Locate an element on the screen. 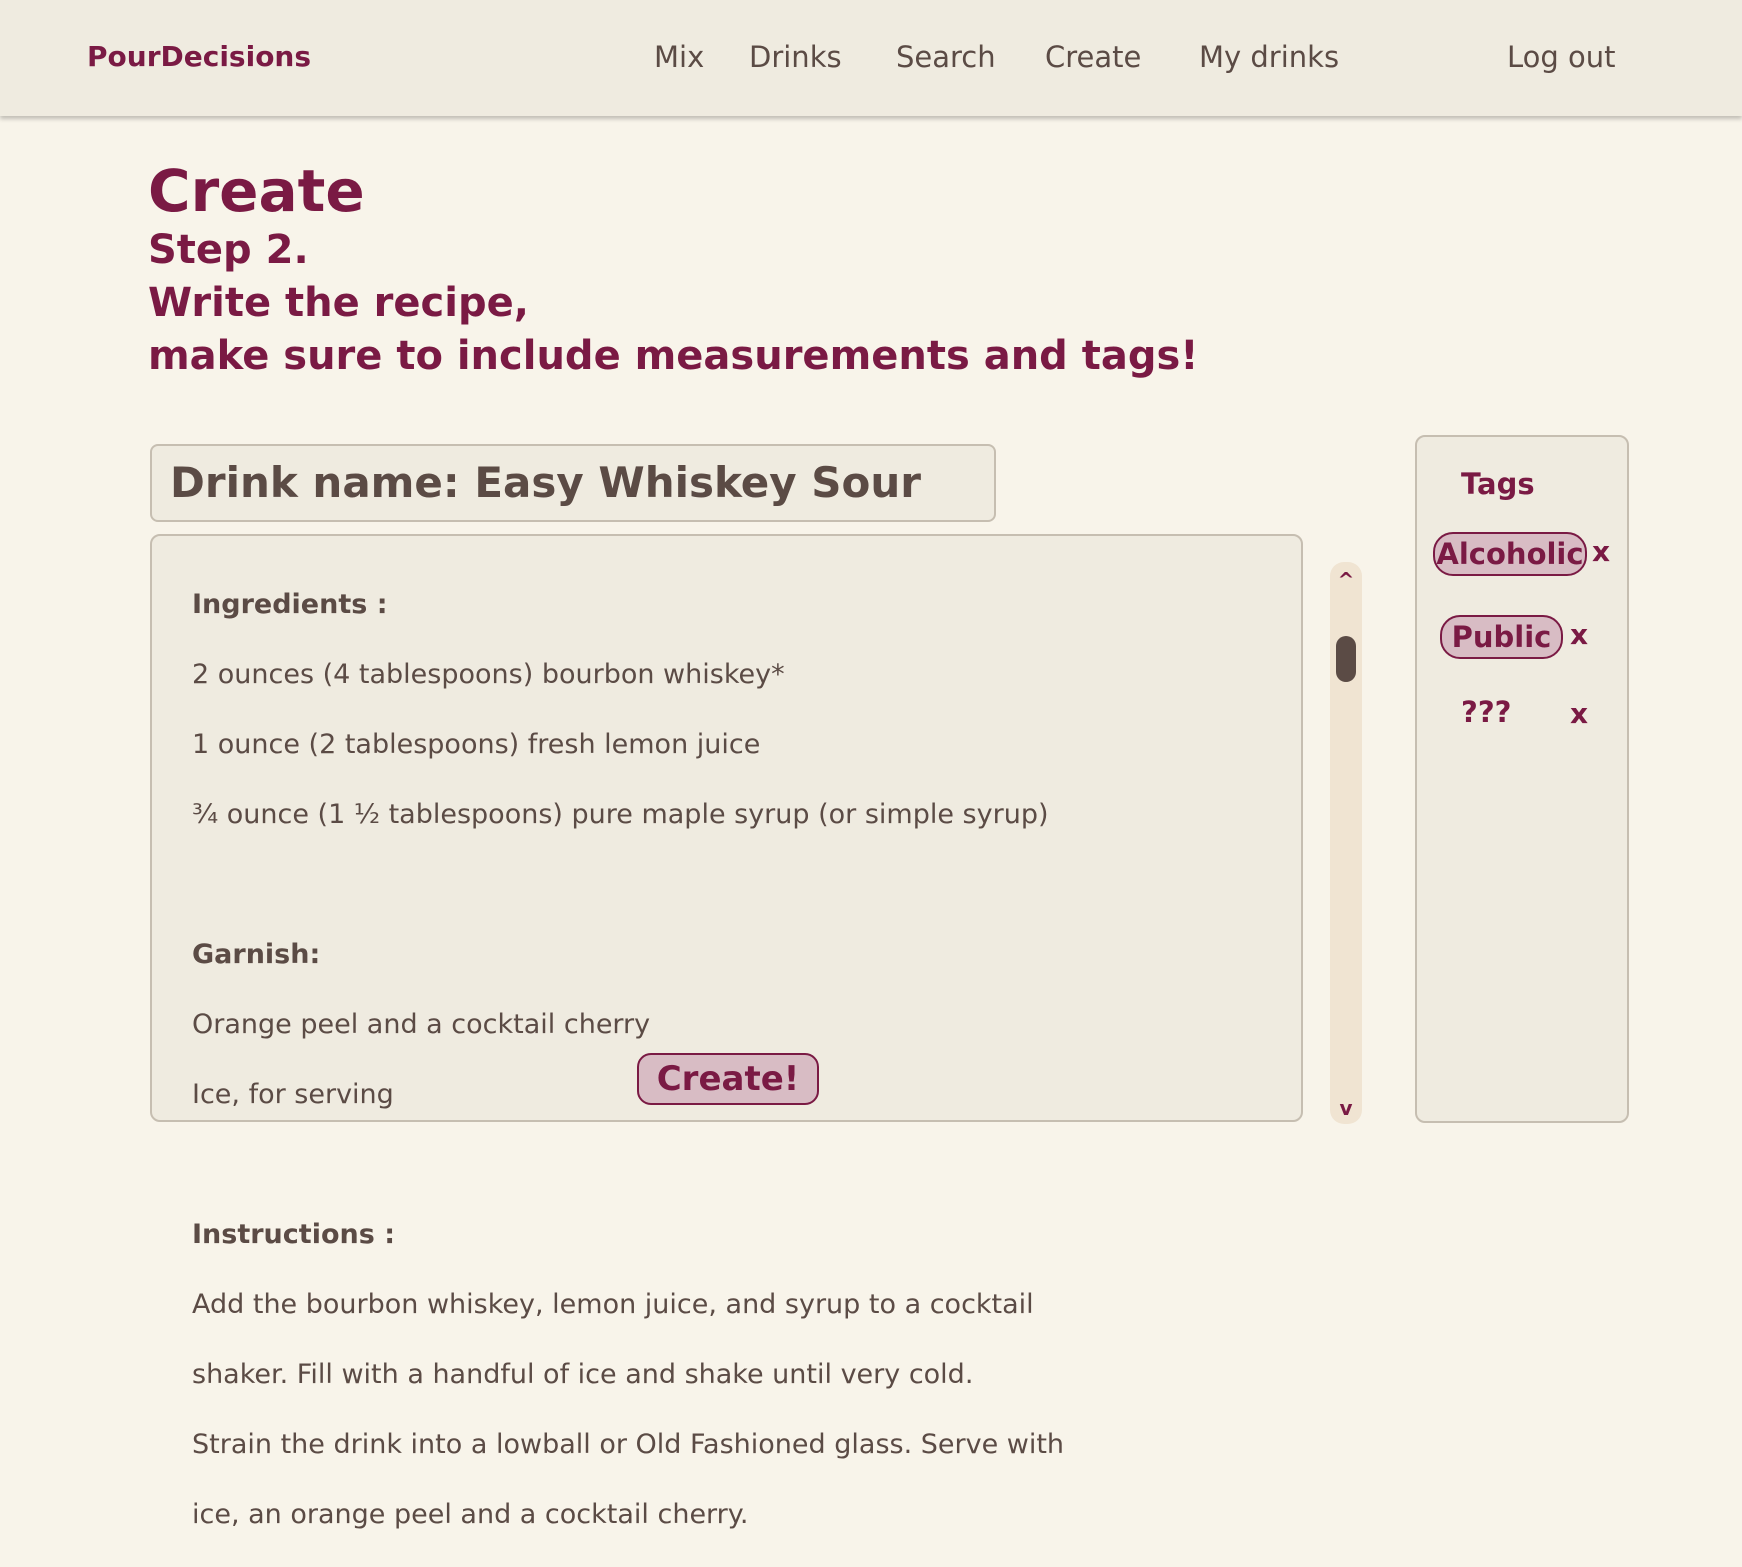 This screenshot has width=1742, height=1567. tags-title: Tags is located at coordinates (1498, 484).